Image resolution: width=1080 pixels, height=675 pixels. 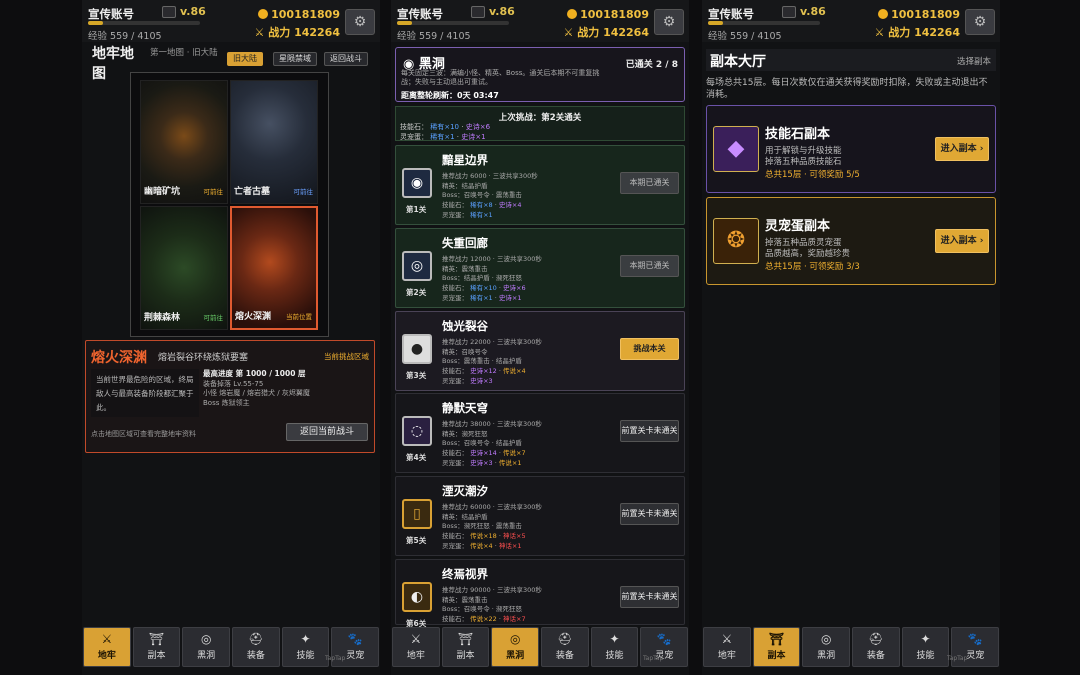 I want to click on stage-number: 第5关, so click(x=416, y=540).